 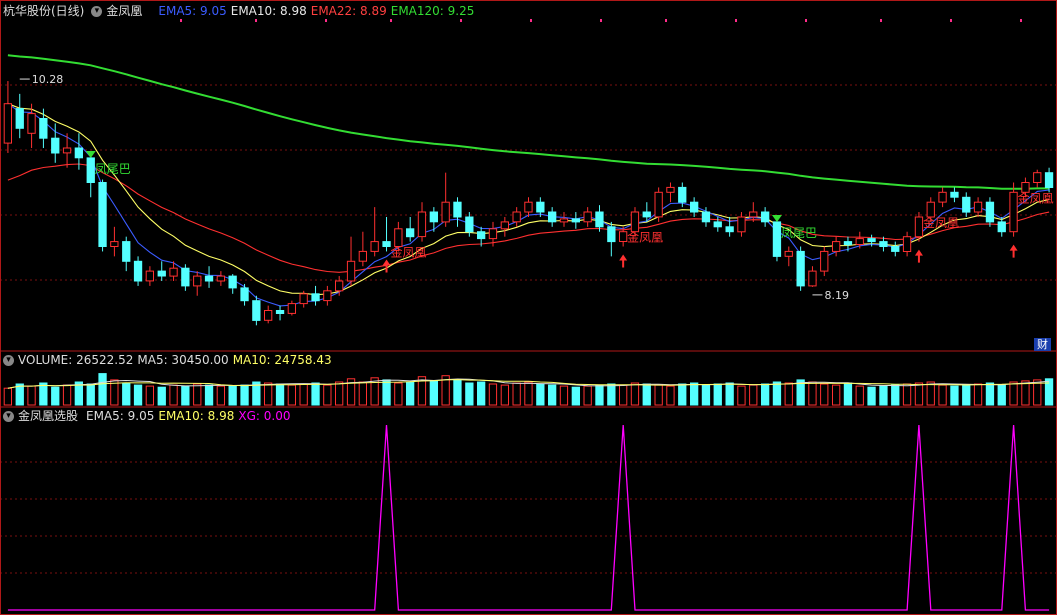 I want to click on ema120-label: EMA120: 9.25, so click(x=432, y=11).